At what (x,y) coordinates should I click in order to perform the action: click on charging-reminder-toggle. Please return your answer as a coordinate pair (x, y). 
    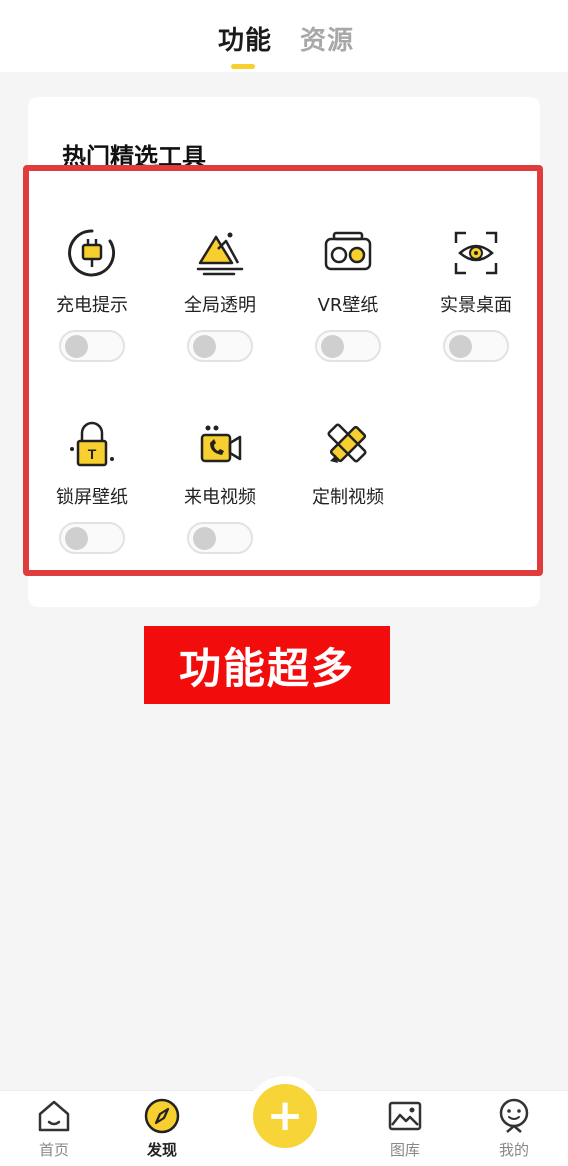
    Looking at the image, I should click on (92, 346).